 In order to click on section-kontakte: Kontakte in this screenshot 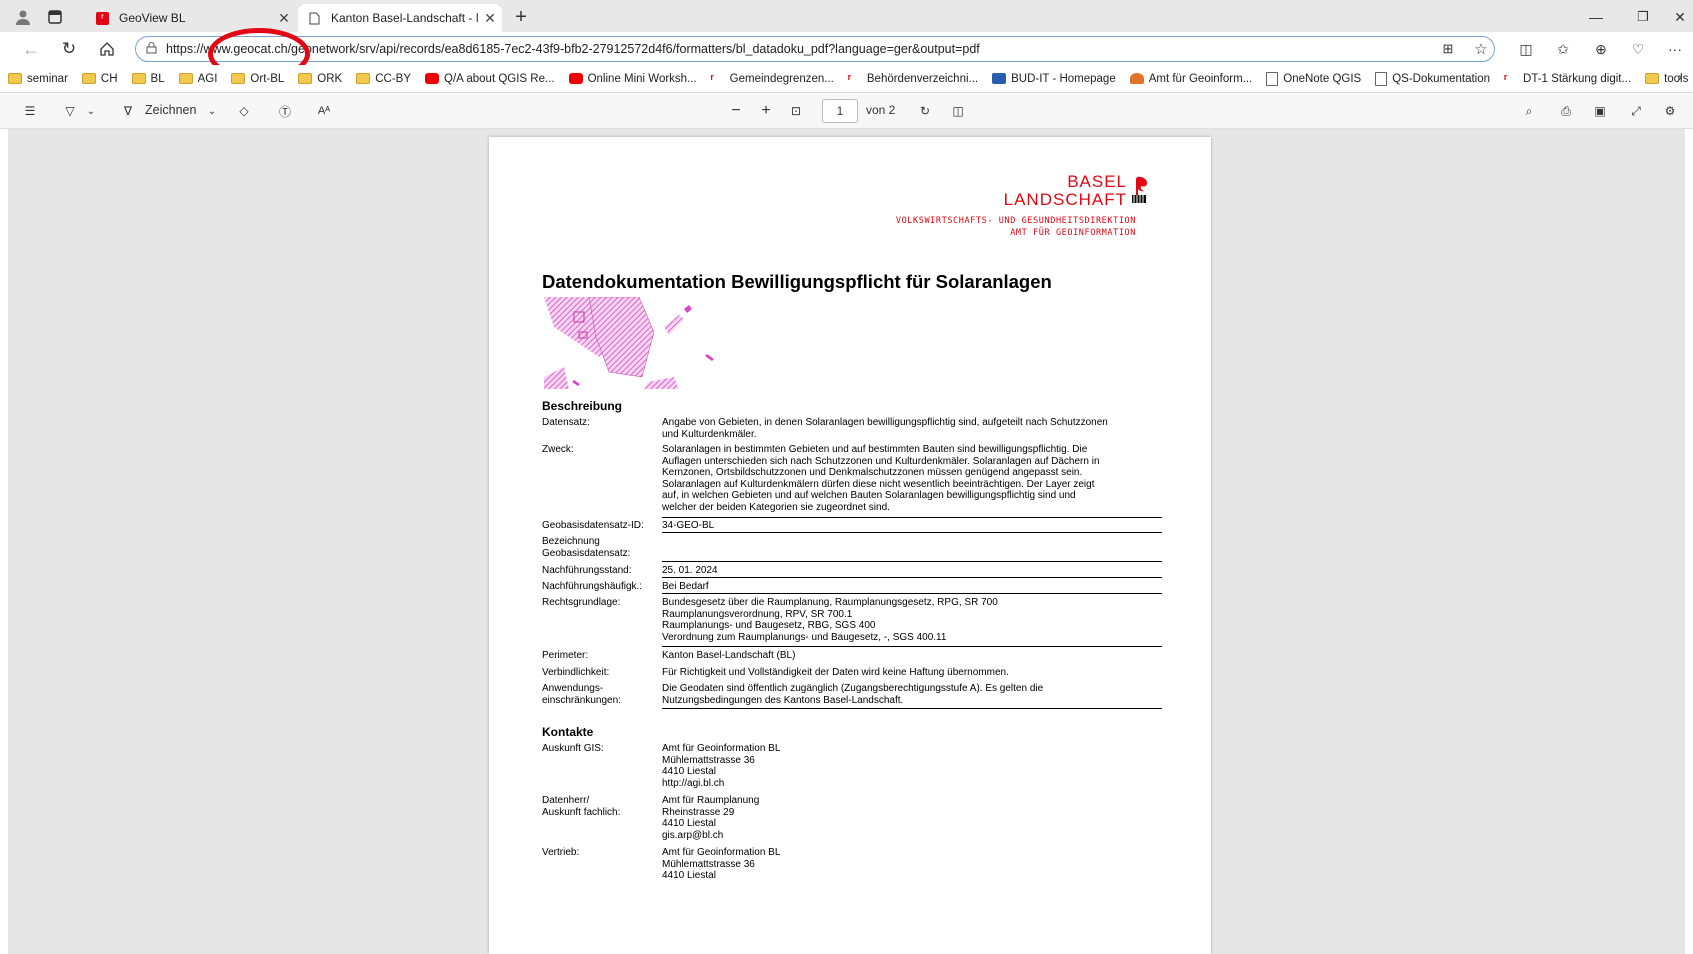, I will do `click(568, 732)`.